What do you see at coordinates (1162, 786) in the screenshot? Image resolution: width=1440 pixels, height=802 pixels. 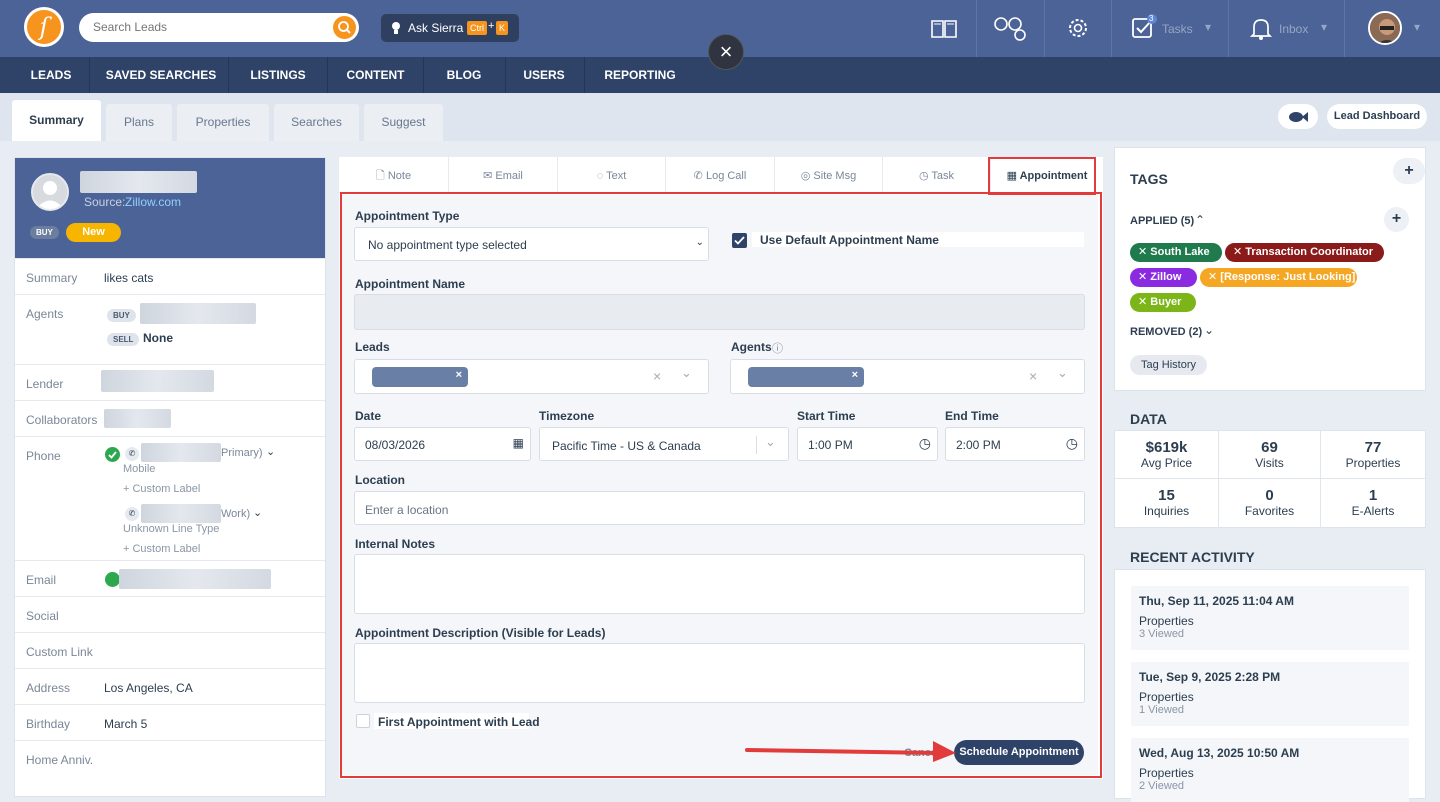 I see `activity-detail: 2 Viewed` at bounding box center [1162, 786].